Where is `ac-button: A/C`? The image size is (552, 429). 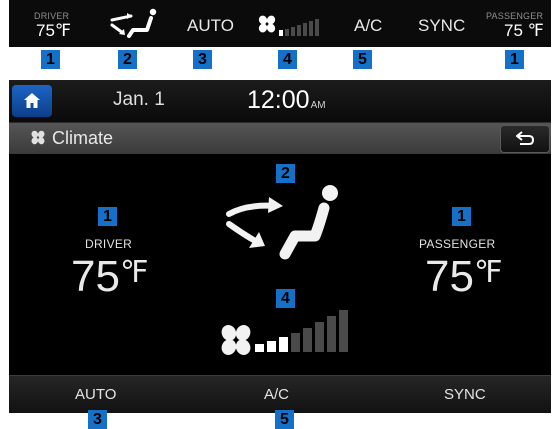 ac-button: A/C is located at coordinates (276, 394).